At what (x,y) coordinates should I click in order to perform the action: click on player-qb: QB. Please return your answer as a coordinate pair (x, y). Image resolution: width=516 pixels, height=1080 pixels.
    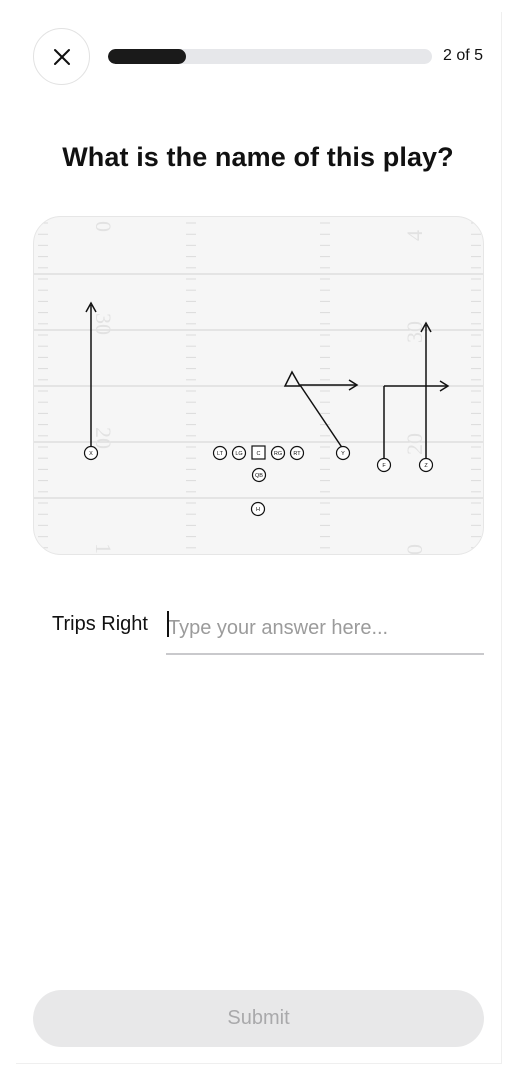
    Looking at the image, I should click on (259, 475).